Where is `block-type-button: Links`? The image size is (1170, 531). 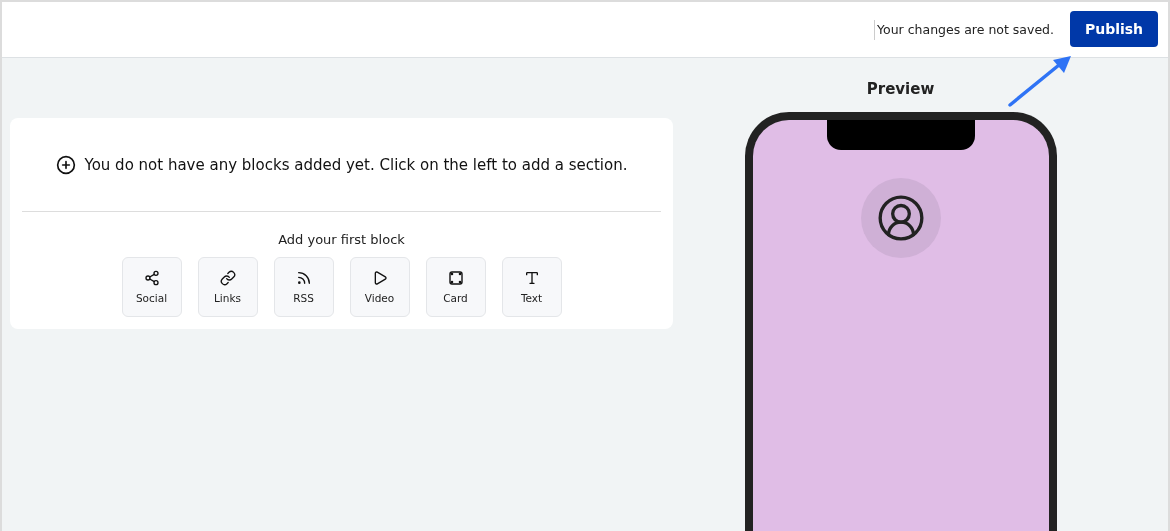
block-type-button: Links is located at coordinates (227, 287).